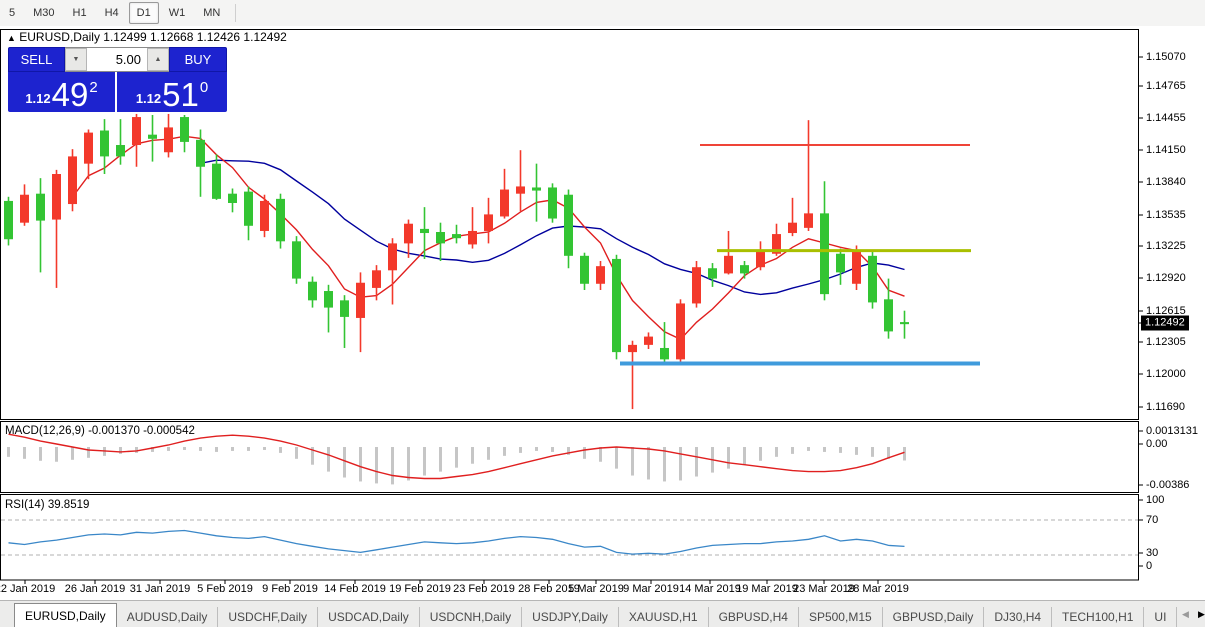 This screenshot has width=1205, height=627. What do you see at coordinates (1161, 617) in the screenshot?
I see `symbol-tab-ui: UI` at bounding box center [1161, 617].